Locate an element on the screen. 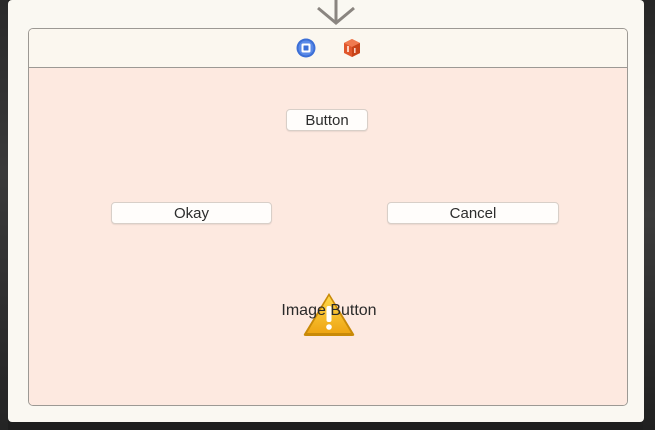 This screenshot has height=430, width=655. background-left-edge is located at coordinates (4, 215).